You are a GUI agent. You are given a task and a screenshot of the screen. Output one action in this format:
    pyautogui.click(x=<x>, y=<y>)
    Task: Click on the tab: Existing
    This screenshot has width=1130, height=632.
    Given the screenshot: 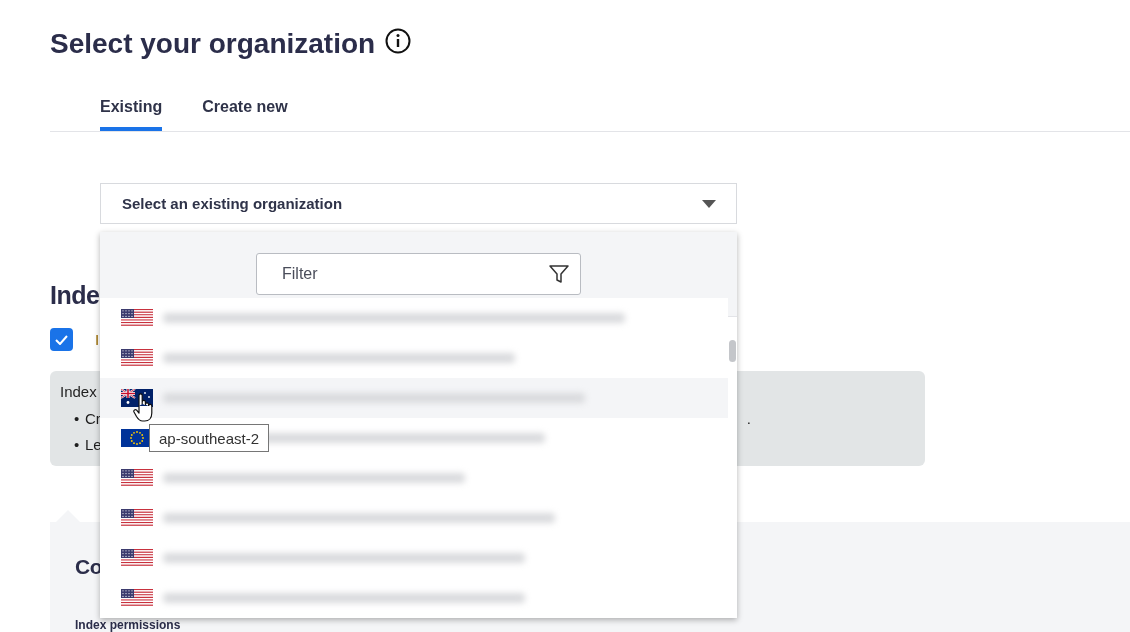 What is the action you would take?
    pyautogui.click(x=131, y=114)
    